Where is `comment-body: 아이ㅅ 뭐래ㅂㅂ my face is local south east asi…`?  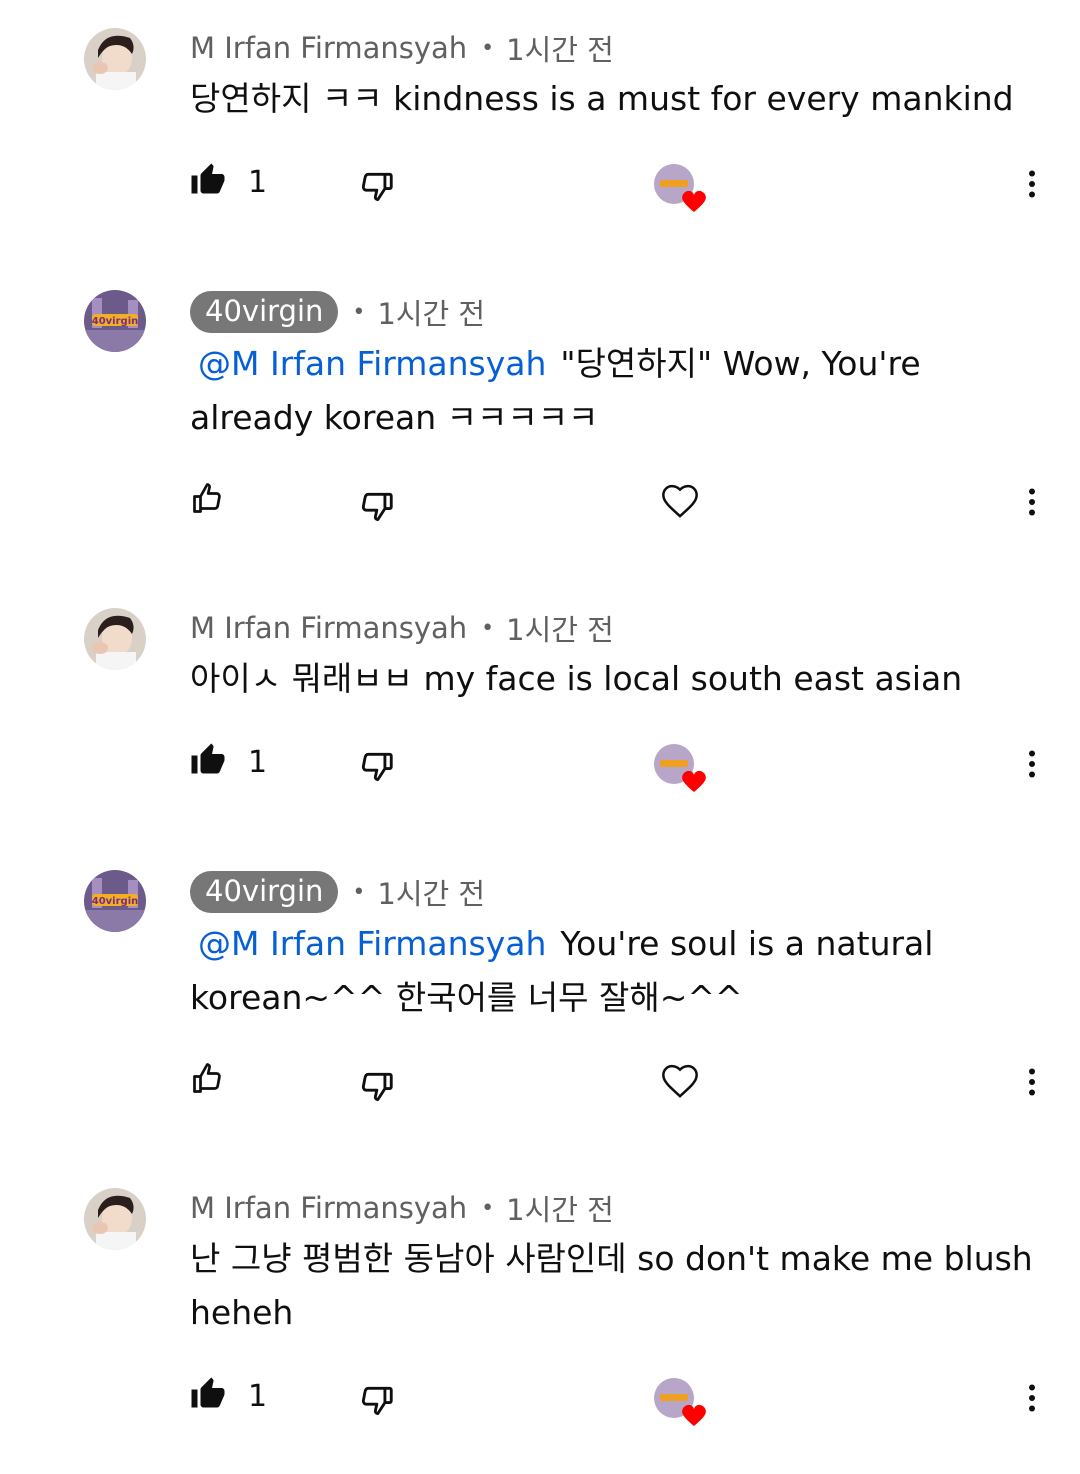
comment-body: 아이ㅅ 뭐래ㅂㅂ my face is local south east asi… is located at coordinates (576, 678).